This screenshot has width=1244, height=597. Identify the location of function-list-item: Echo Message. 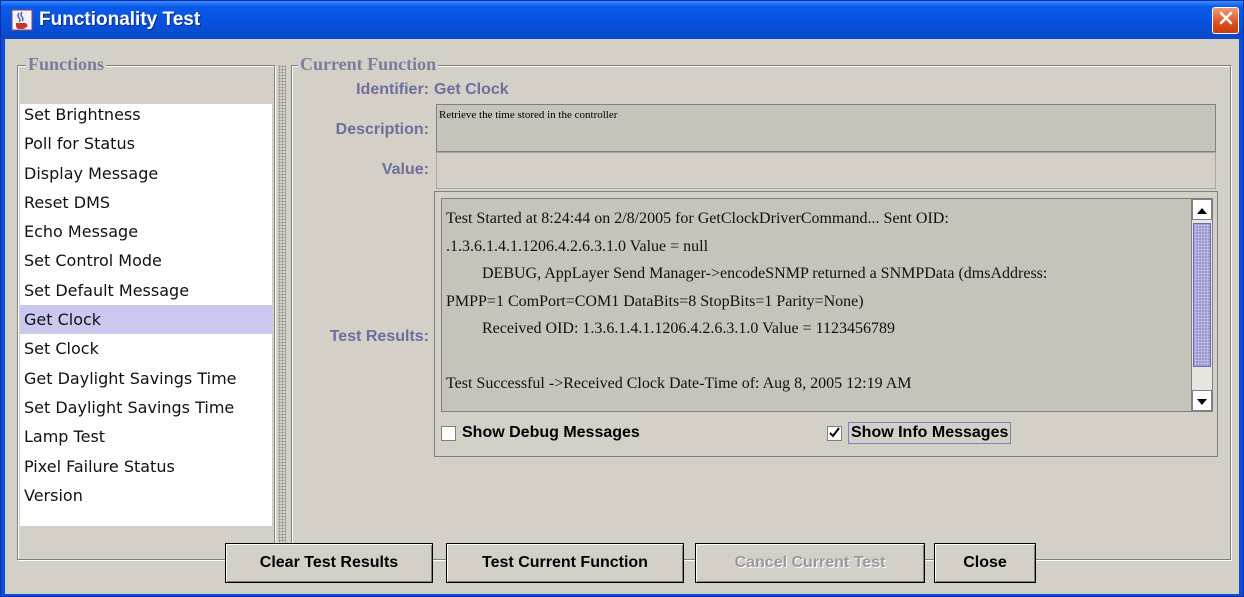
(146, 231).